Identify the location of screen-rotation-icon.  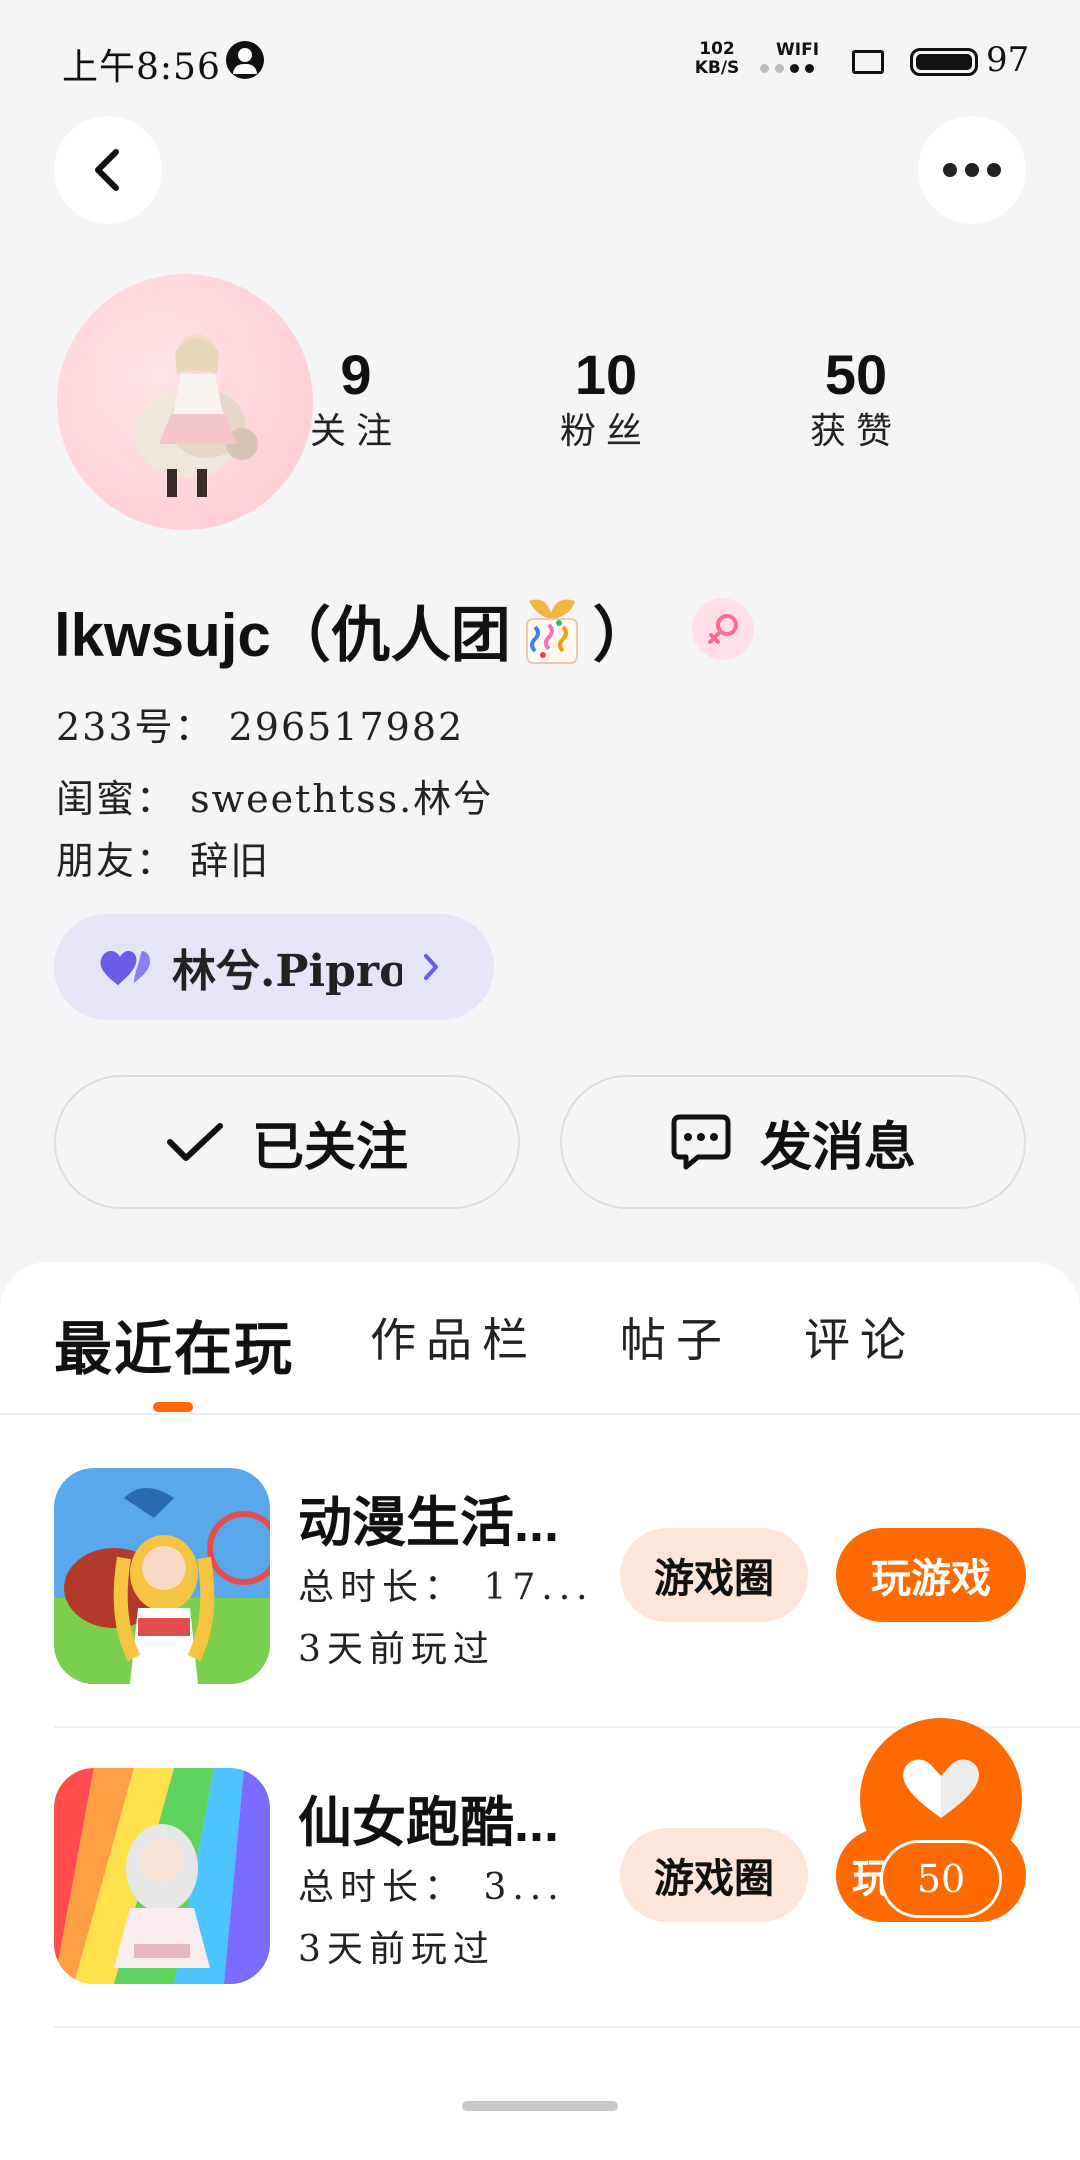
(868, 62).